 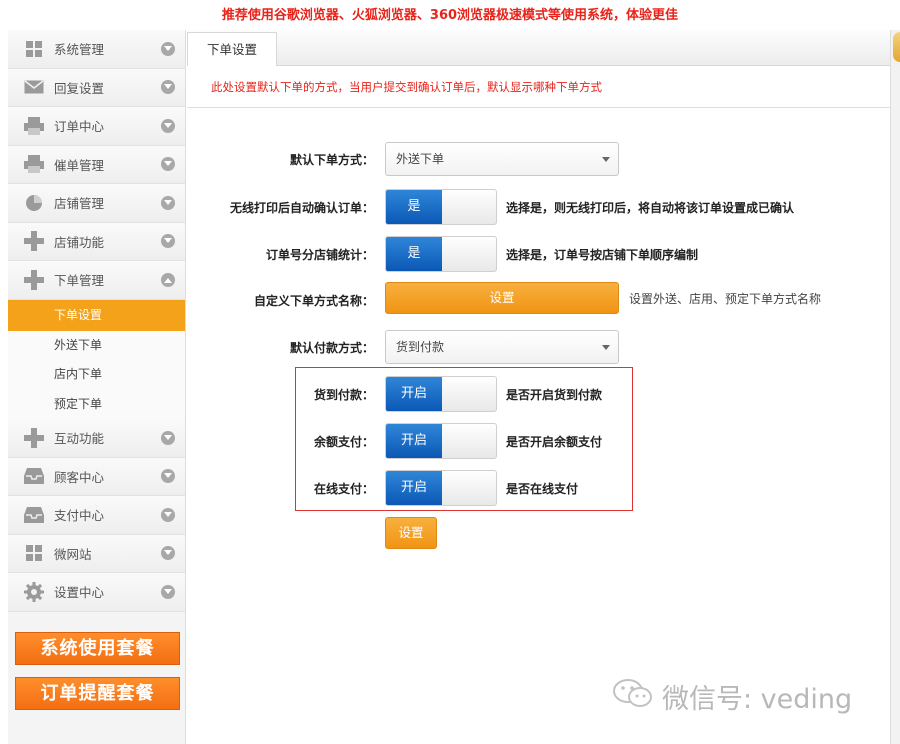 I want to click on sidebar-item-customers: 顾客中心, so click(x=96, y=476).